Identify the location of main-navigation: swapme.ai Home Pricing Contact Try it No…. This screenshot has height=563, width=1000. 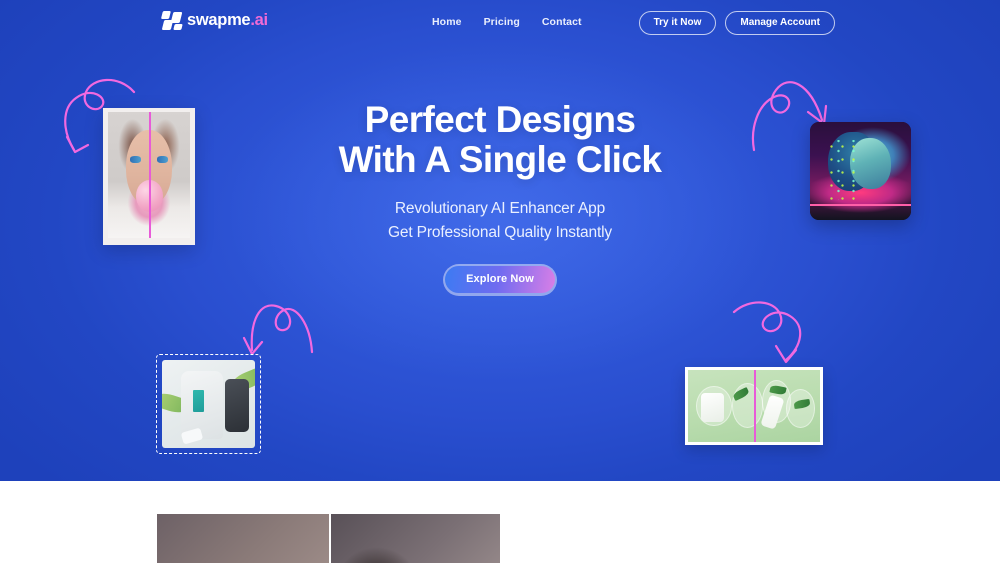
(500, 22).